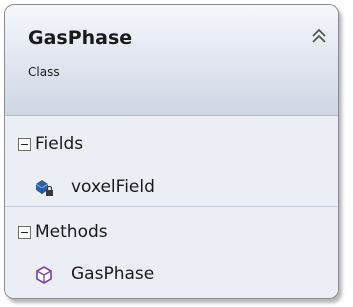  What do you see at coordinates (44, 188) in the screenshot?
I see `field-private-icon` at bounding box center [44, 188].